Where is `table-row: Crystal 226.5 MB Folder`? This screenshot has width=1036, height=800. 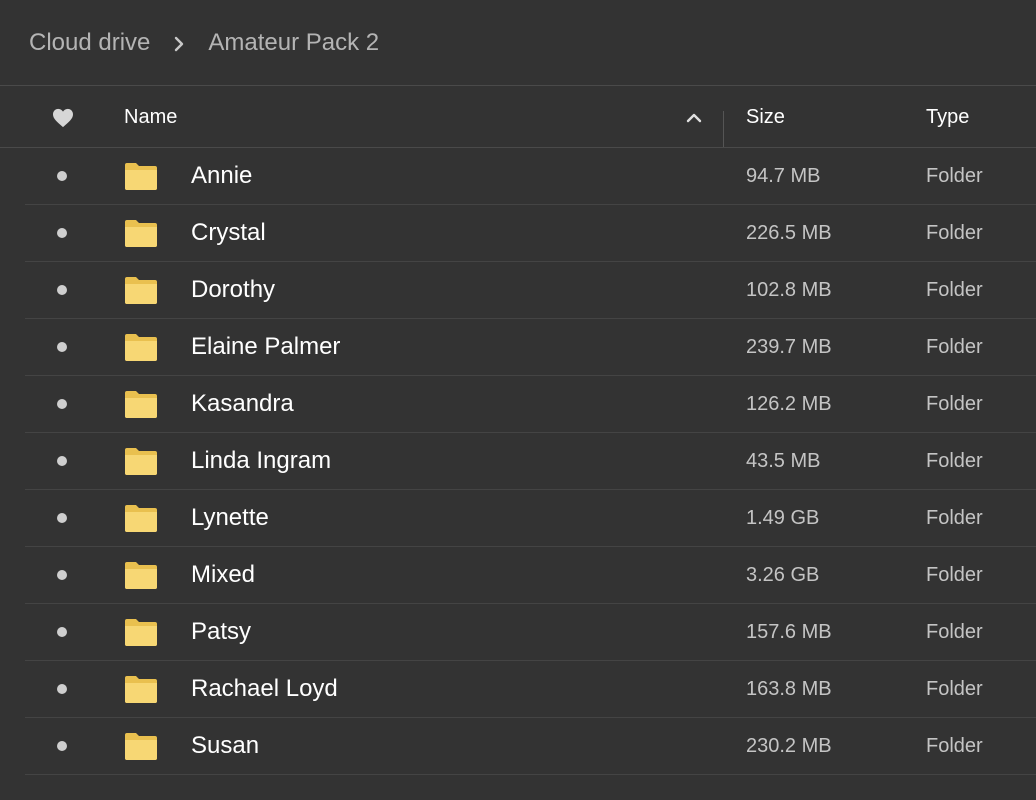 table-row: Crystal 226.5 MB Folder is located at coordinates (530, 233).